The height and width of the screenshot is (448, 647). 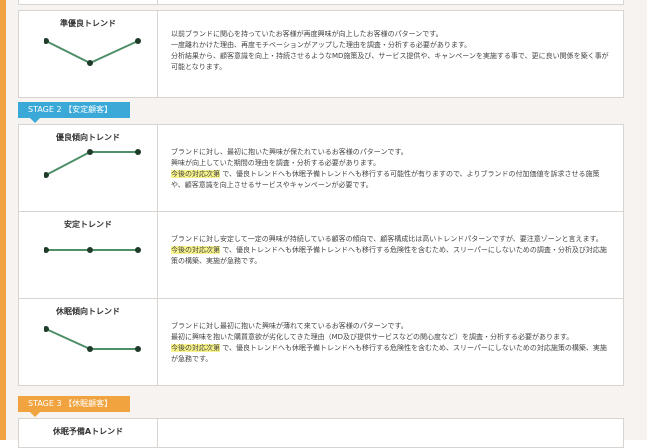 I want to click on trend-row-dormant-reserve-a: 休眠予備Aトレンド, so click(x=321, y=433).